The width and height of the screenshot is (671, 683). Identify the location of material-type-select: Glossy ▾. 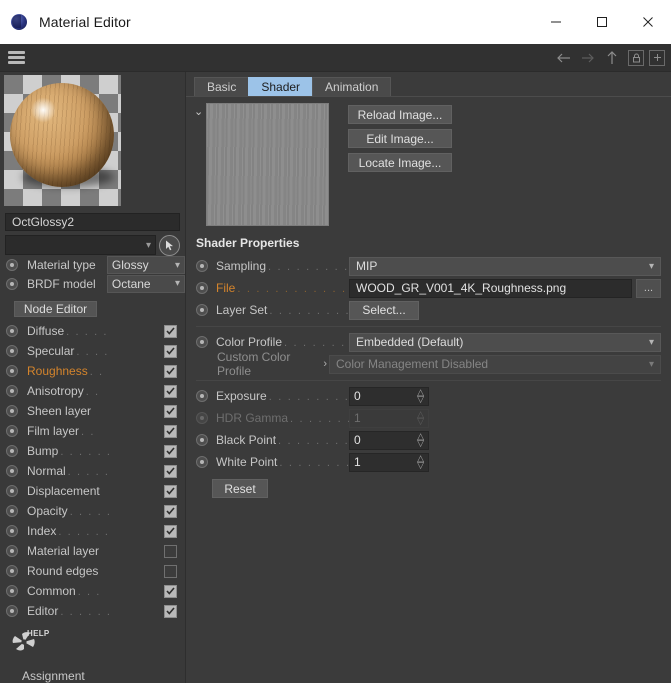
(145, 265).